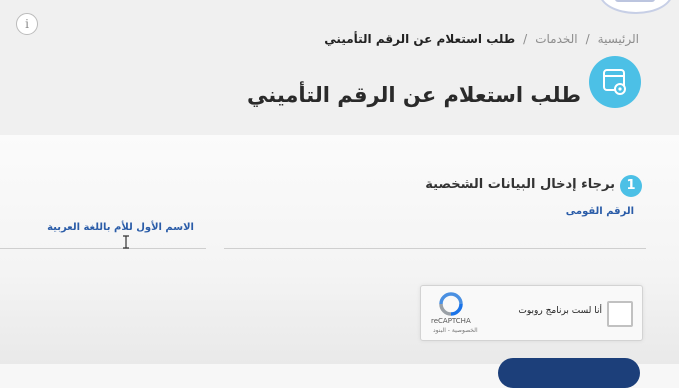  I want to click on step-number-badge: 1, so click(631, 186).